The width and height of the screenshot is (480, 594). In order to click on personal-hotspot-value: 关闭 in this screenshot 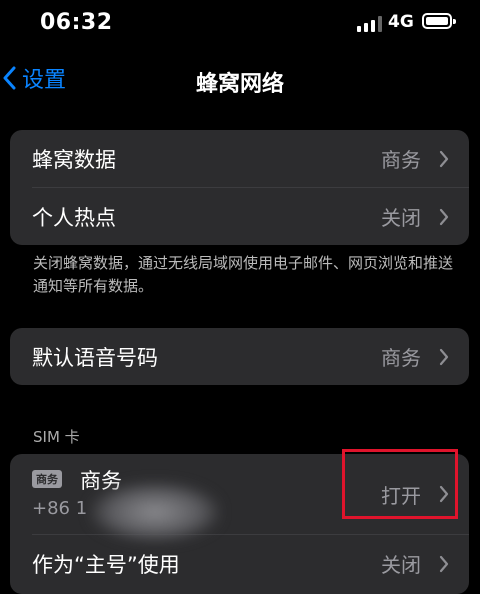, I will do `click(401, 218)`.